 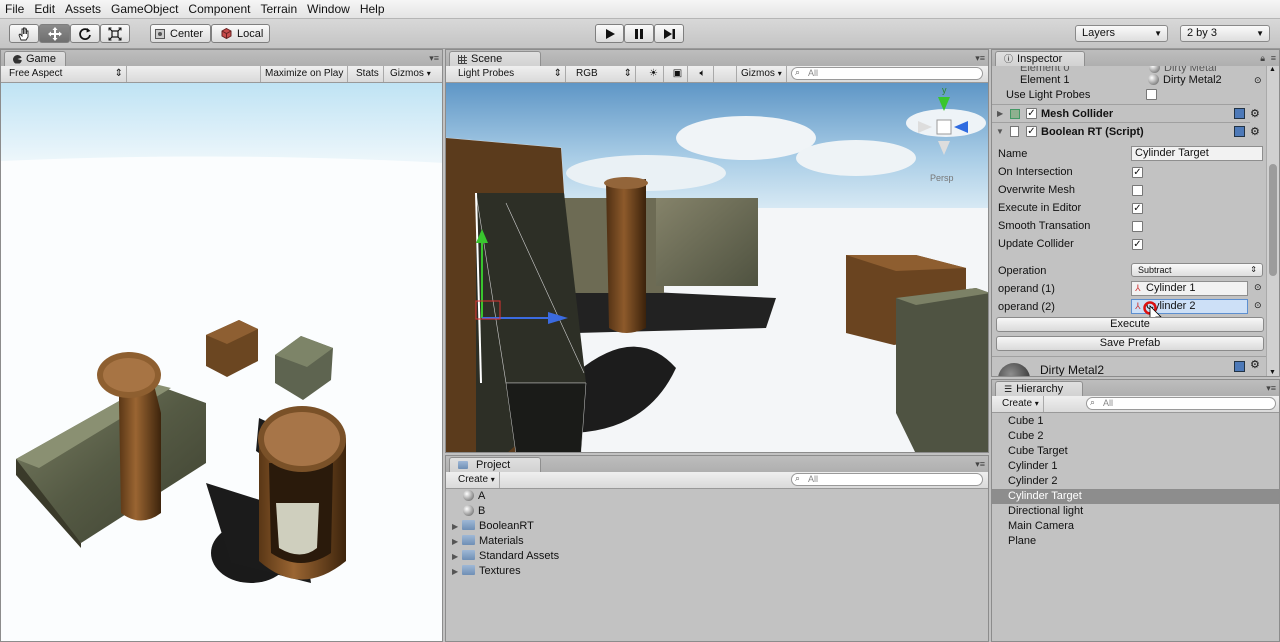 I want to click on menu-edit: Edit, so click(x=44, y=9).